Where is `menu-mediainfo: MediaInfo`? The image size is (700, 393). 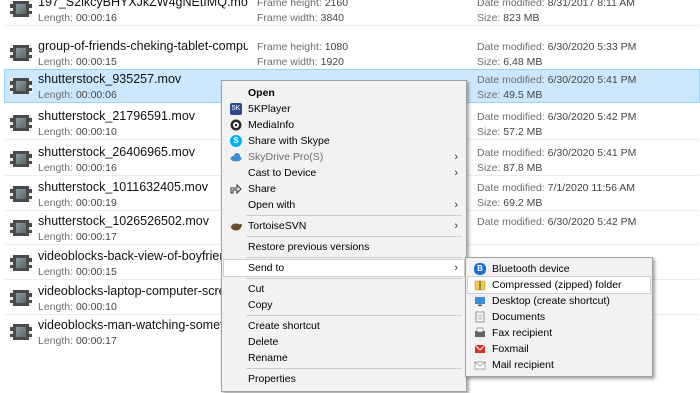
menu-mediainfo: MediaInfo is located at coordinates (344, 125).